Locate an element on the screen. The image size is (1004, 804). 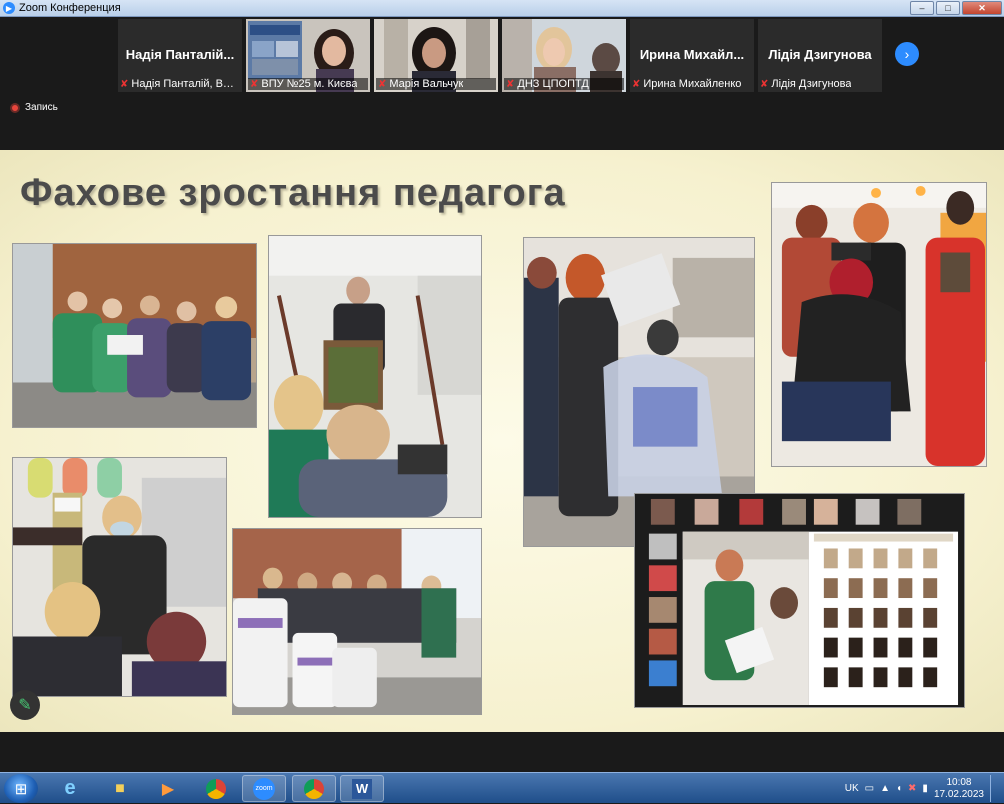
volume-icon: ◖ is located at coordinates (899, 788).